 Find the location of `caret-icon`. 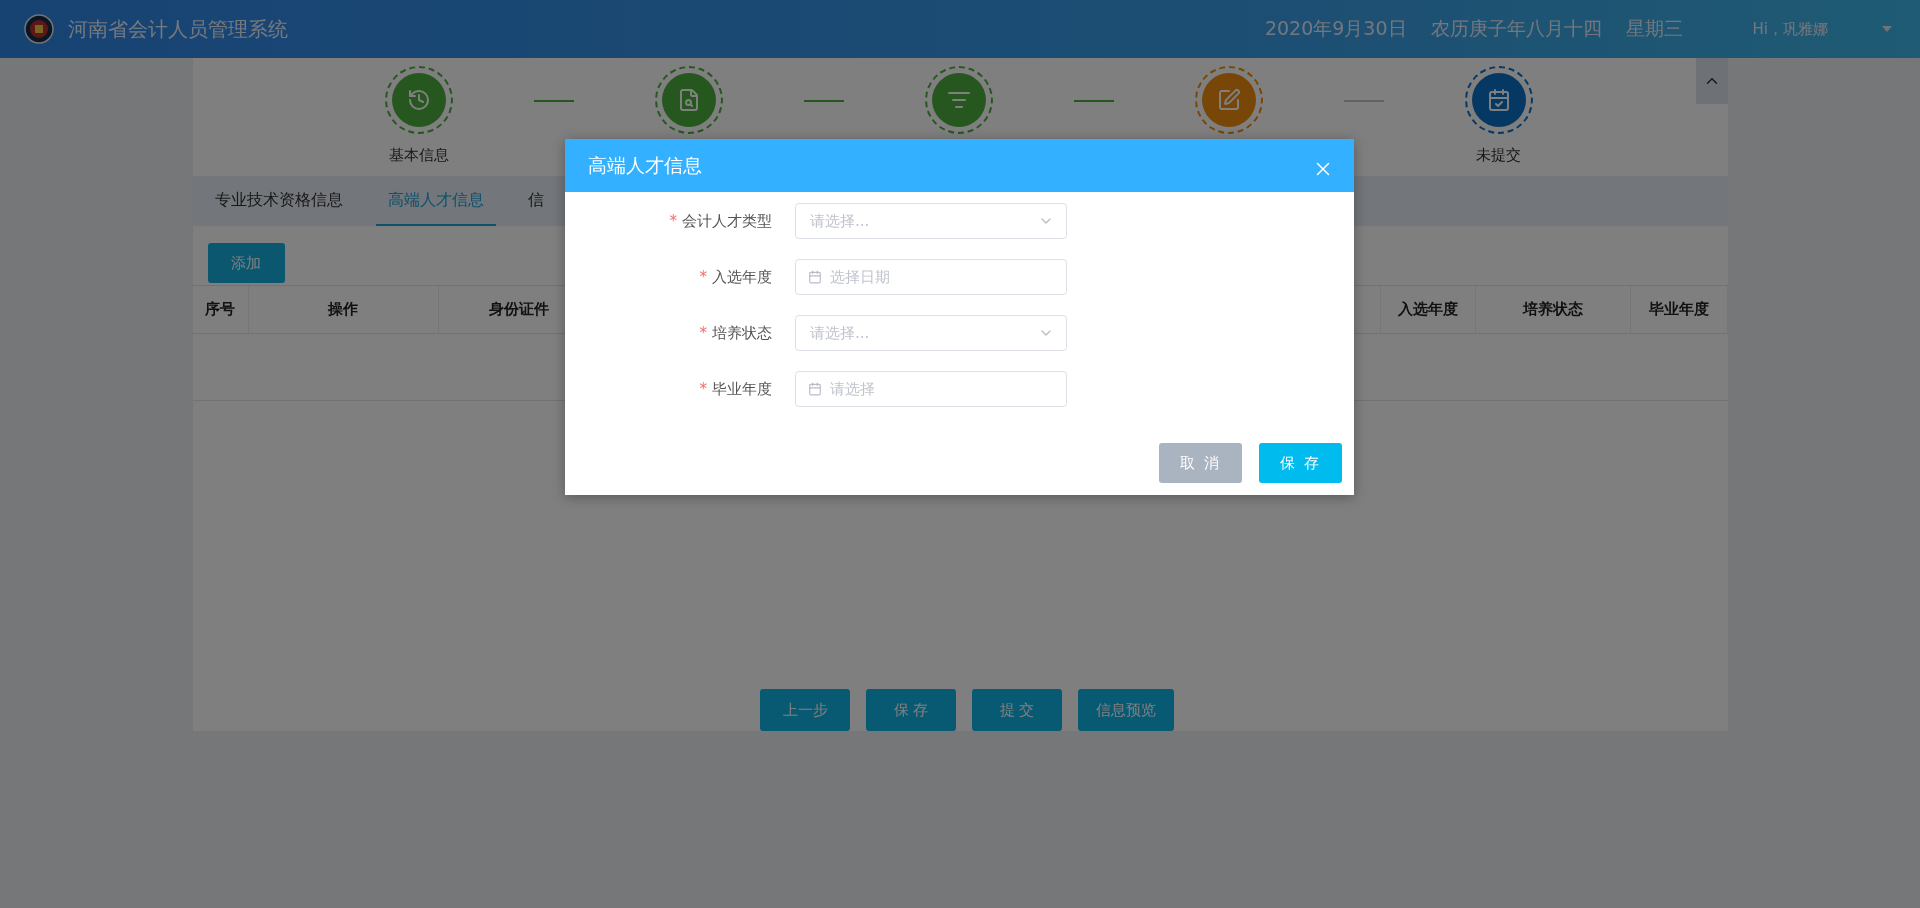

caret-icon is located at coordinates (1887, 29).